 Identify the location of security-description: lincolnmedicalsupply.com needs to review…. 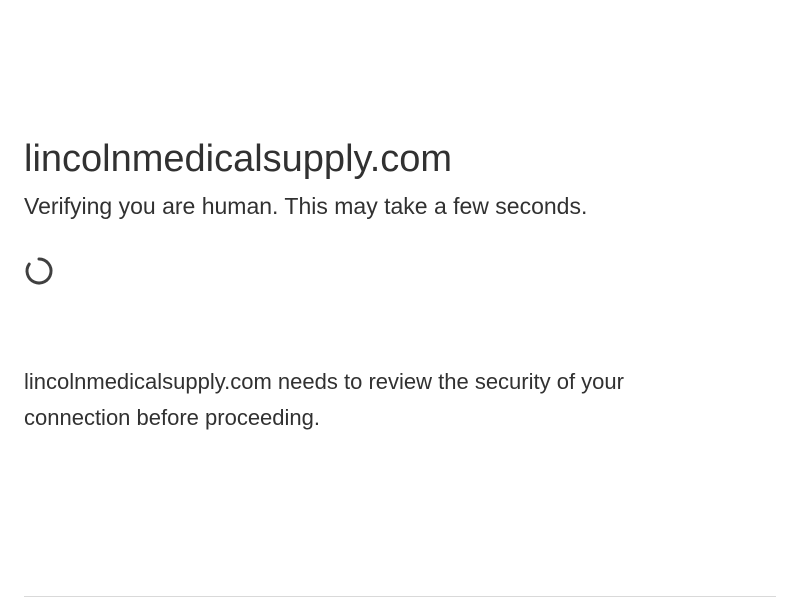
(324, 399).